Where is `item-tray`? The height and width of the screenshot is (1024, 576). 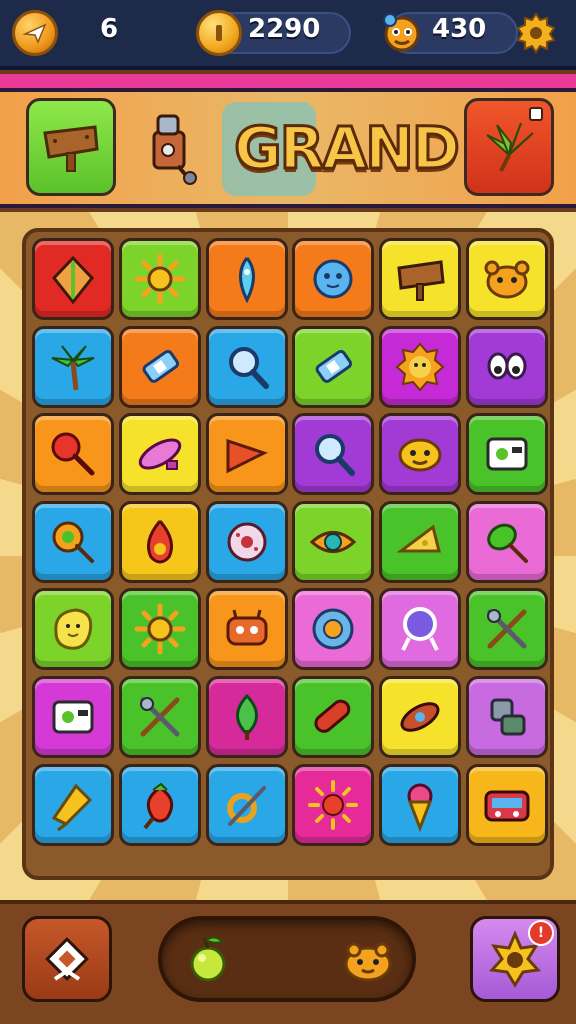
item-tray is located at coordinates (287, 959).